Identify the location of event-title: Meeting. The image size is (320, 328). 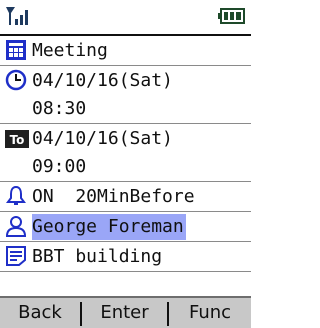
(70, 50).